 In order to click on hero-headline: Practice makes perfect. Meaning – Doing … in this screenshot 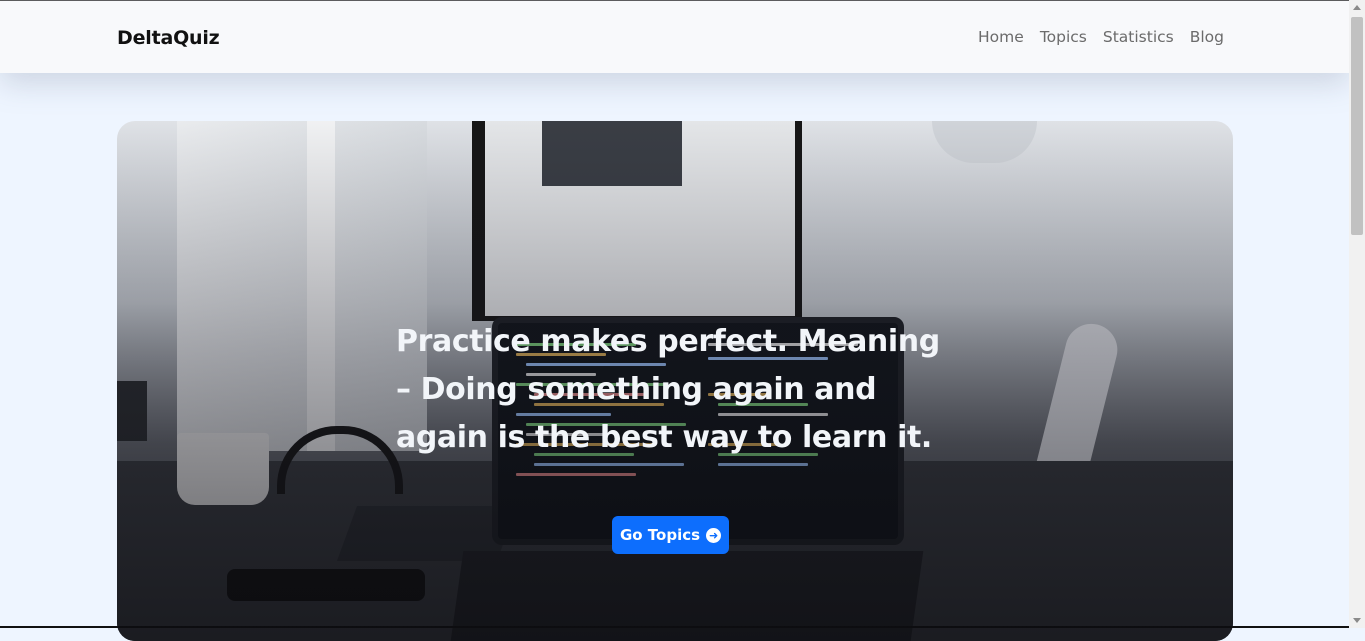, I will do `click(668, 389)`.